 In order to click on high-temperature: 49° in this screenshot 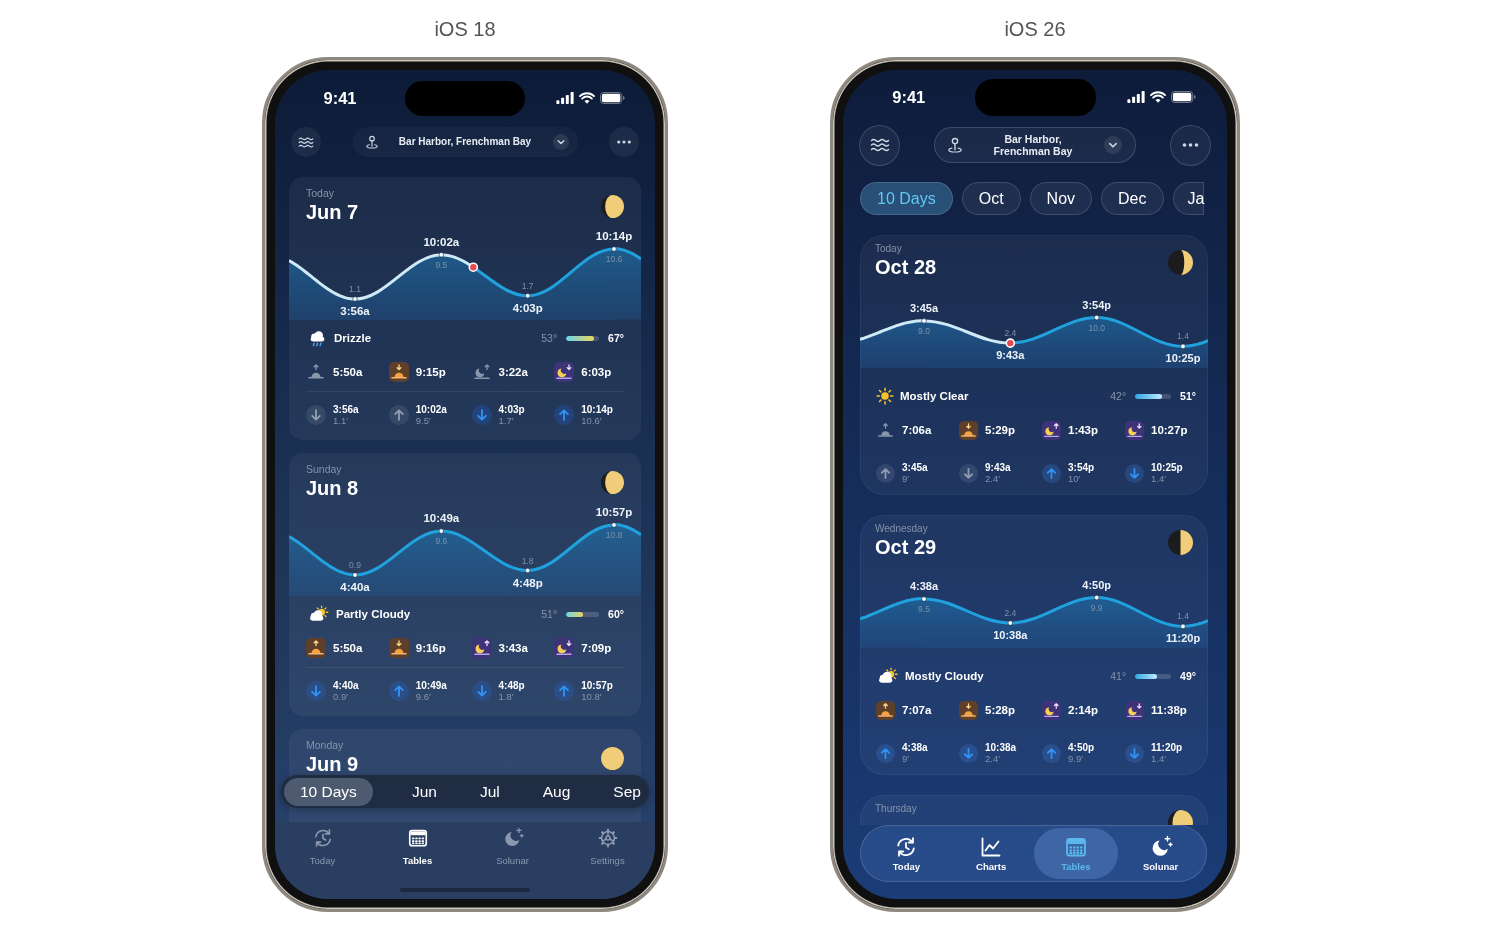, I will do `click(1188, 676)`.